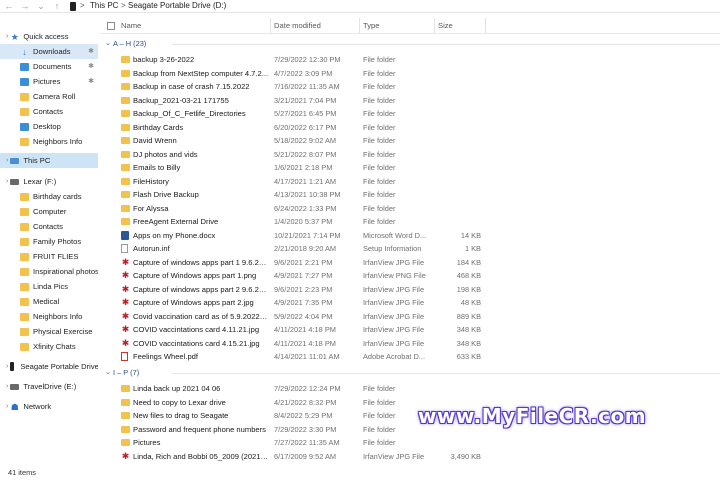 The height and width of the screenshot is (480, 720). I want to click on breadcrumb-this-pc: This PC, so click(104, 6).